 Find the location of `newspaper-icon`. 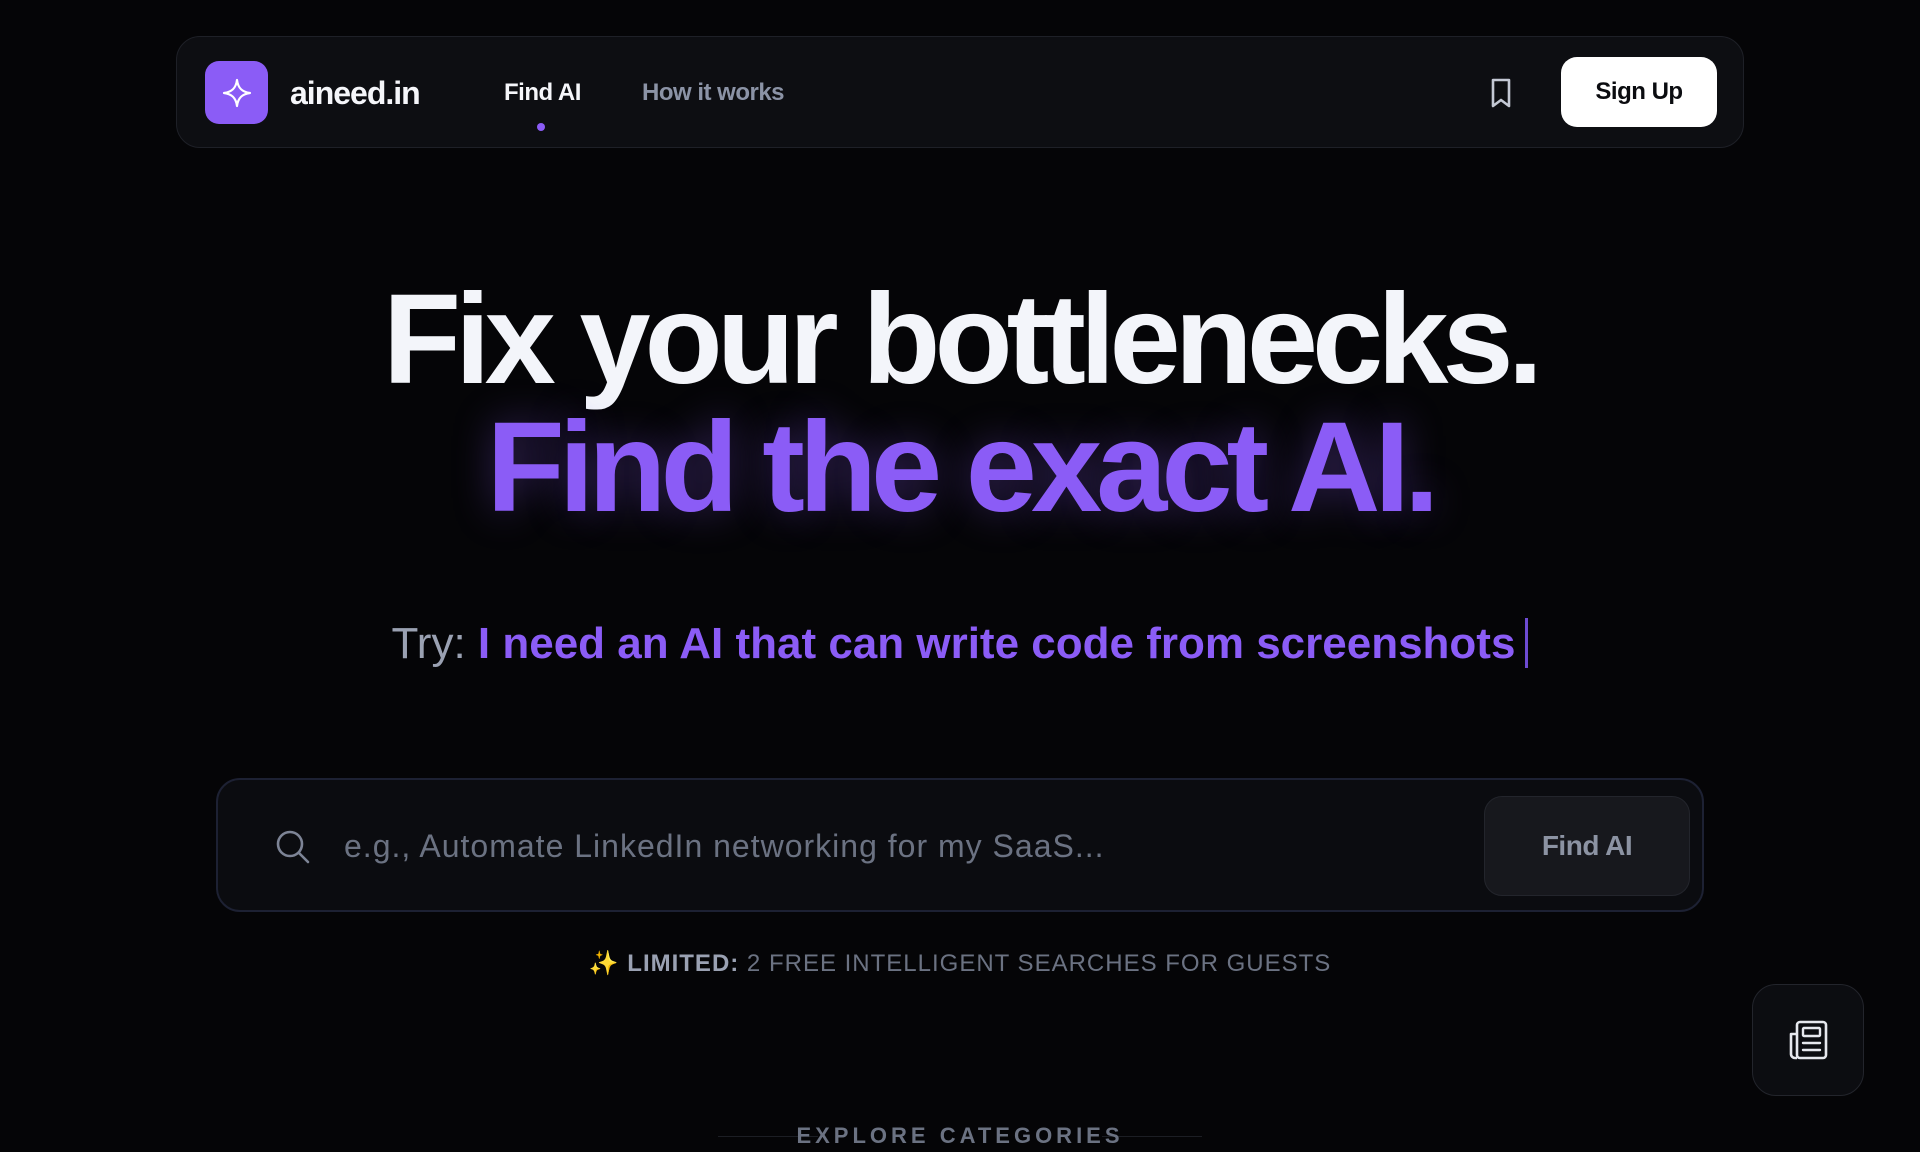

newspaper-icon is located at coordinates (1808, 1040).